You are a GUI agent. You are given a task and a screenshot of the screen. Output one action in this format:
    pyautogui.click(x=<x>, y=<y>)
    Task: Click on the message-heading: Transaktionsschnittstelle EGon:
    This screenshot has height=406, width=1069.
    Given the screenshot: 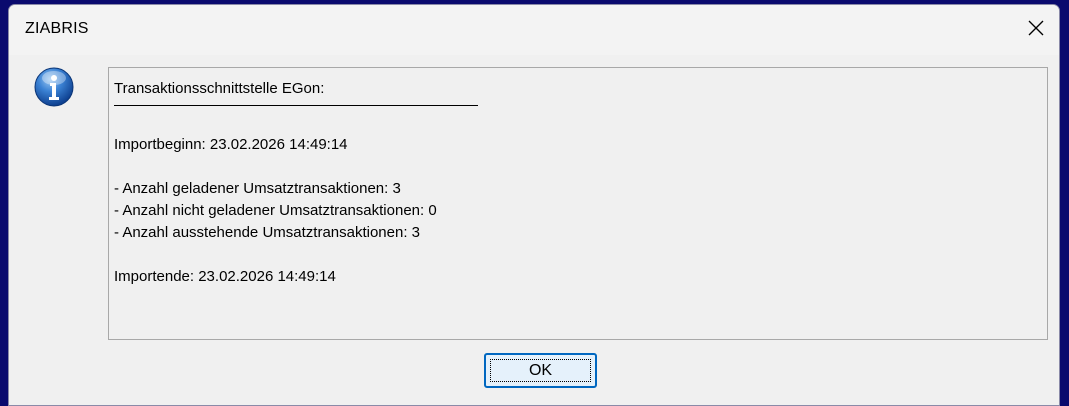 What is the action you would take?
    pyautogui.click(x=219, y=88)
    